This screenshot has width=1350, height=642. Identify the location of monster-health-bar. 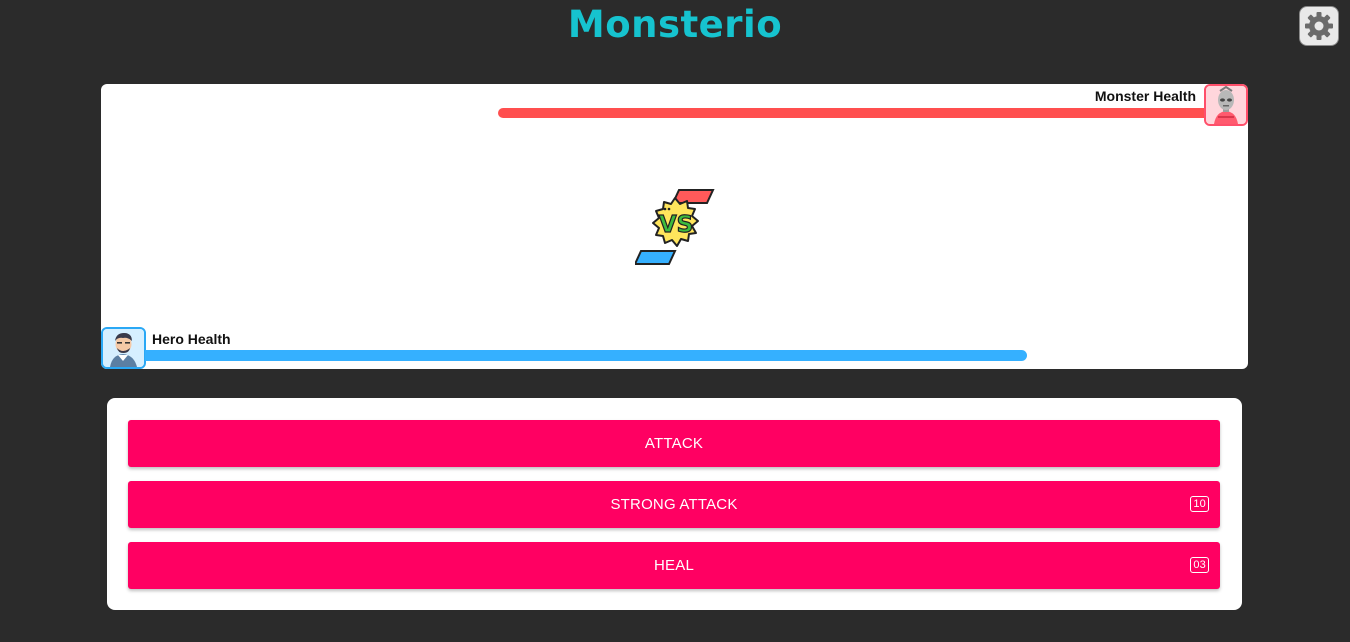
(785, 113).